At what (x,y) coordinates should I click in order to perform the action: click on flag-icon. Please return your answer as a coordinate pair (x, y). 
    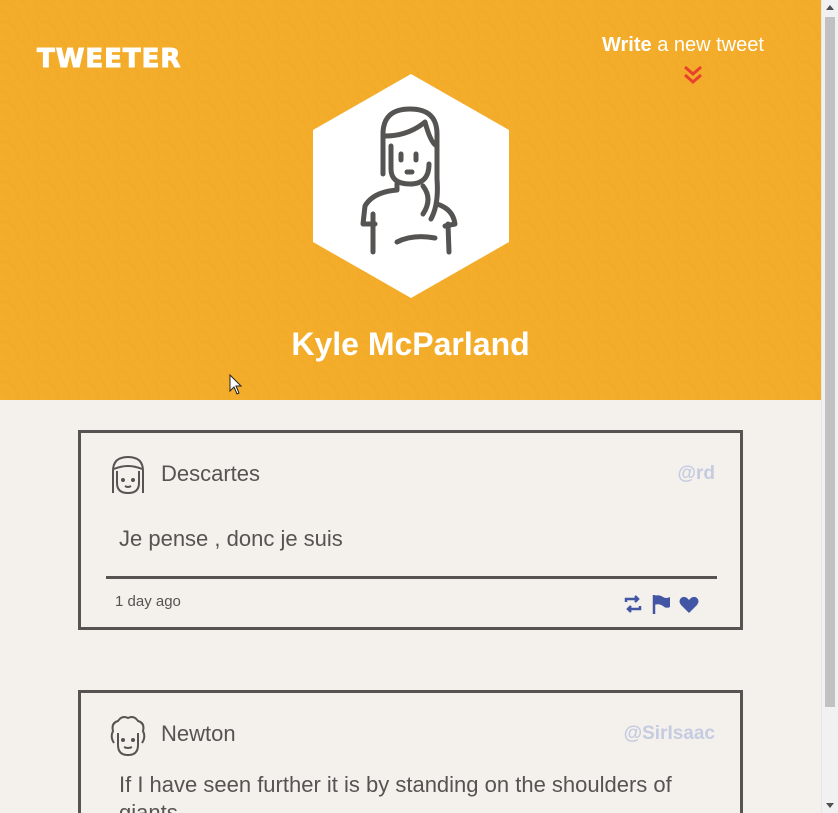
    Looking at the image, I should click on (661, 604).